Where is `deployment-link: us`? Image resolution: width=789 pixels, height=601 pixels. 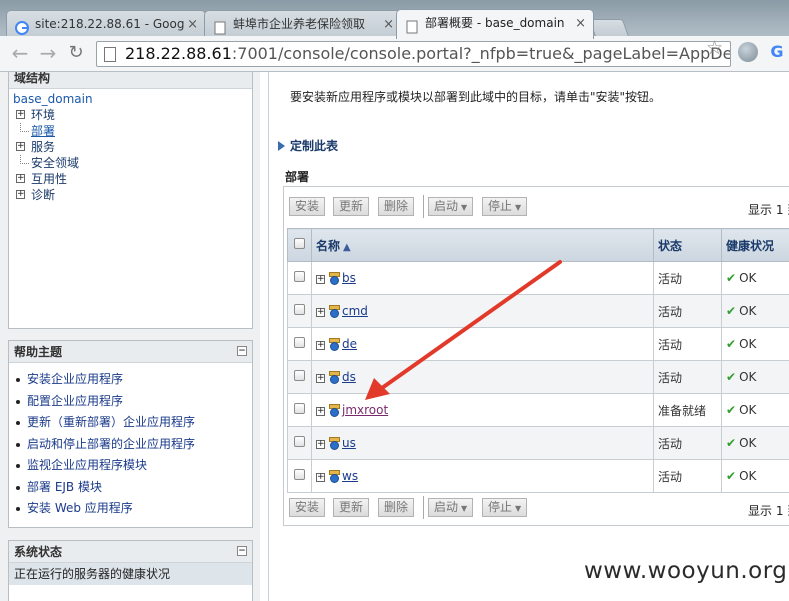 deployment-link: us is located at coordinates (349, 443).